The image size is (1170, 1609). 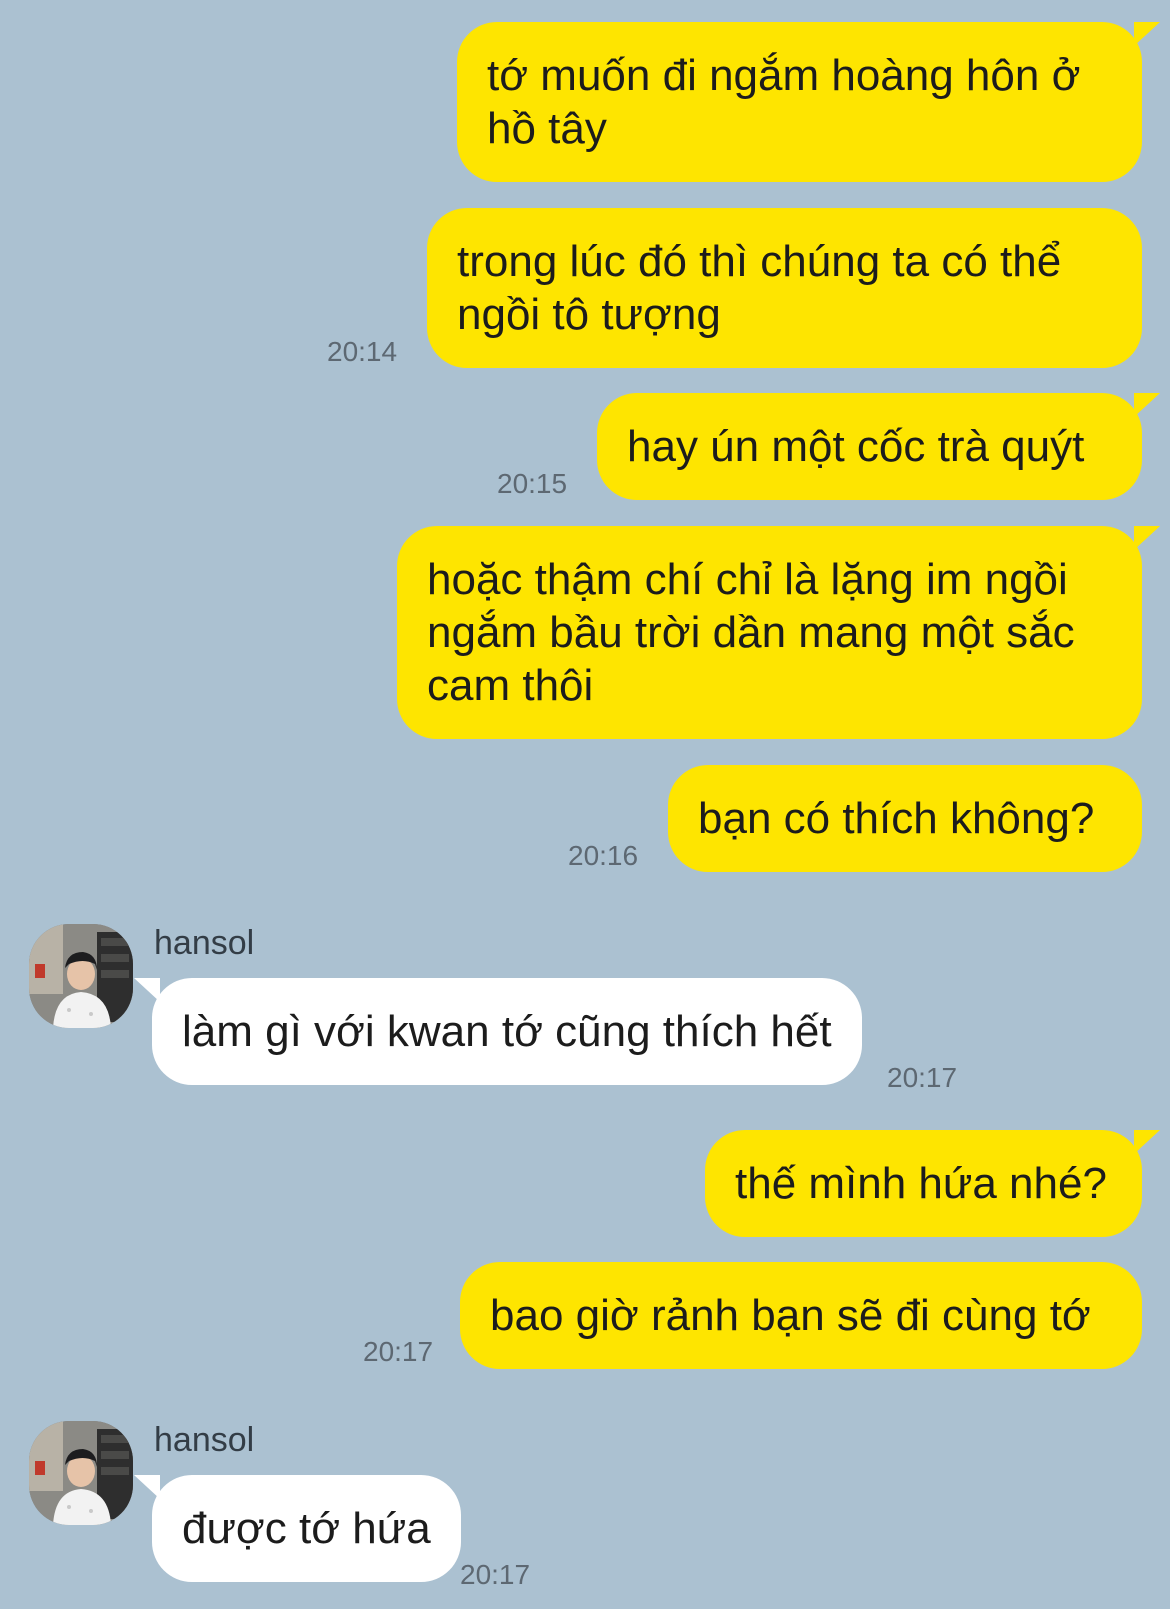 I want to click on message-text: tớ muốn đi ngắm hoàng hôn ở hồ tây, so click(x=784, y=102).